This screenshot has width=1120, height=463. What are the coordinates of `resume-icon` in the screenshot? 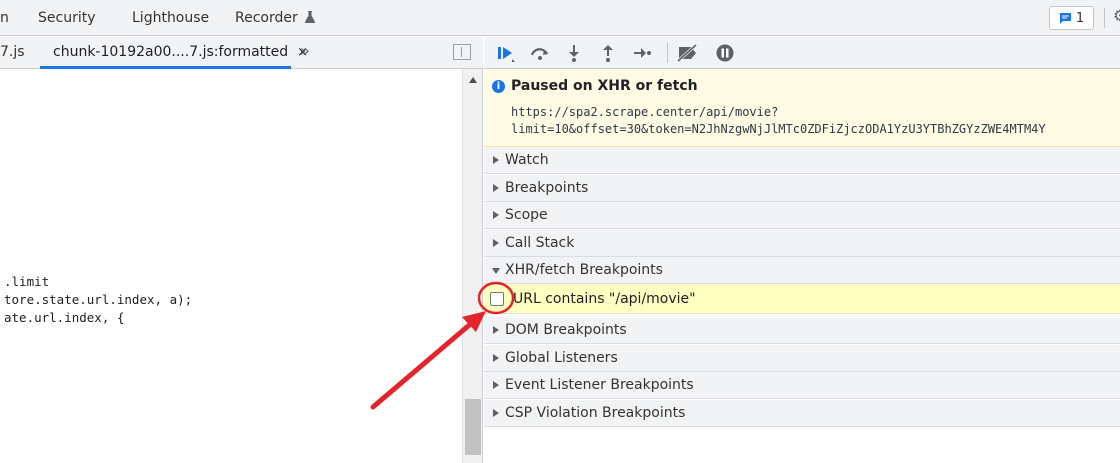 It's located at (506, 53).